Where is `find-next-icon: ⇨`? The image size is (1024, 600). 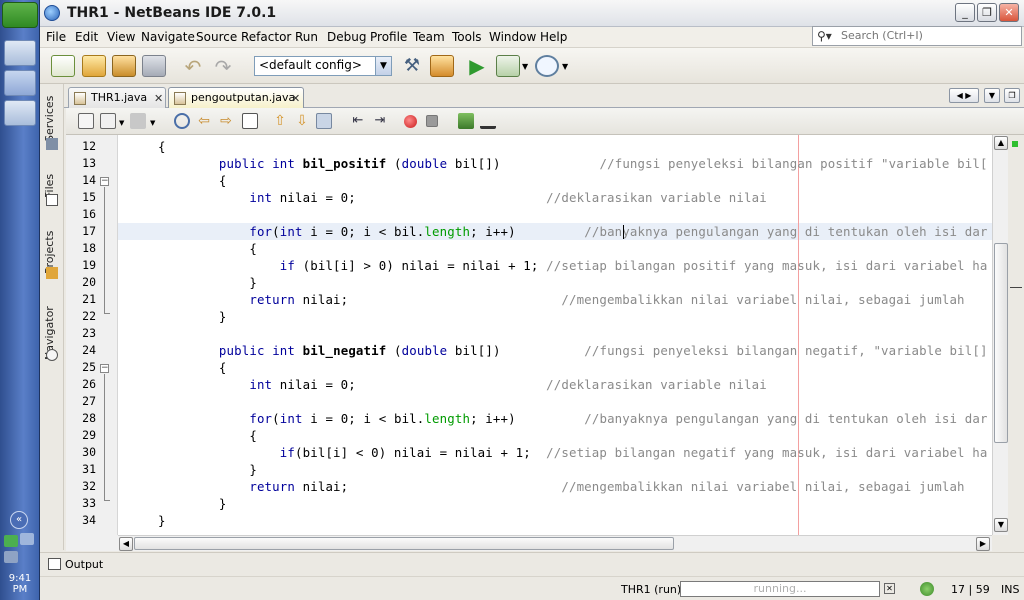 find-next-icon: ⇨ is located at coordinates (226, 121).